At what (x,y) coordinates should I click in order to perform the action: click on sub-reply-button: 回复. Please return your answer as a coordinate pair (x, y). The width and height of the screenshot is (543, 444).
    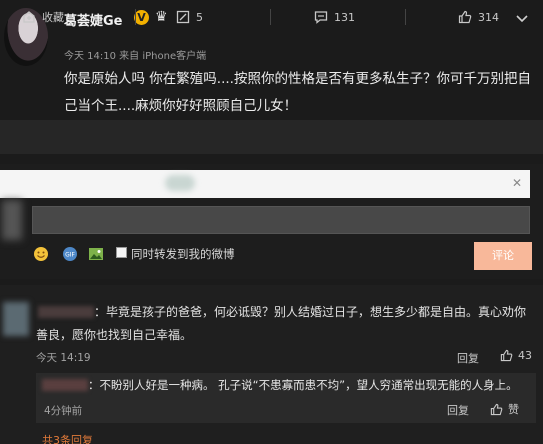
    Looking at the image, I should click on (458, 410).